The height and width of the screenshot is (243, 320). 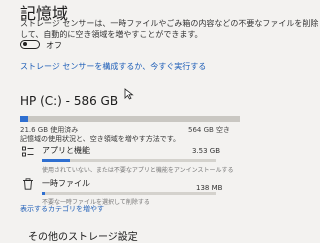 I want to click on storage-sense-toggle-state: オフ, so click(x=54, y=45).